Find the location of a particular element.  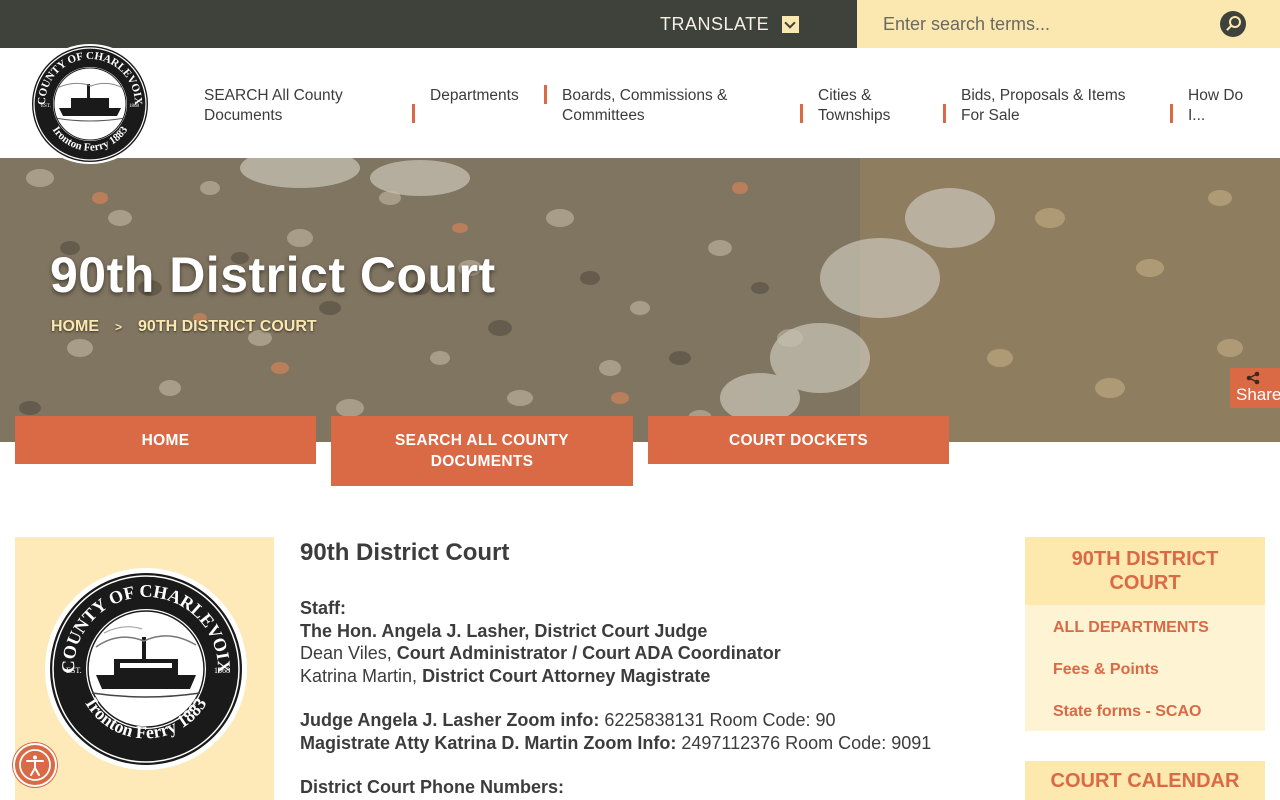

share-button: Share is located at coordinates (1255, 388).